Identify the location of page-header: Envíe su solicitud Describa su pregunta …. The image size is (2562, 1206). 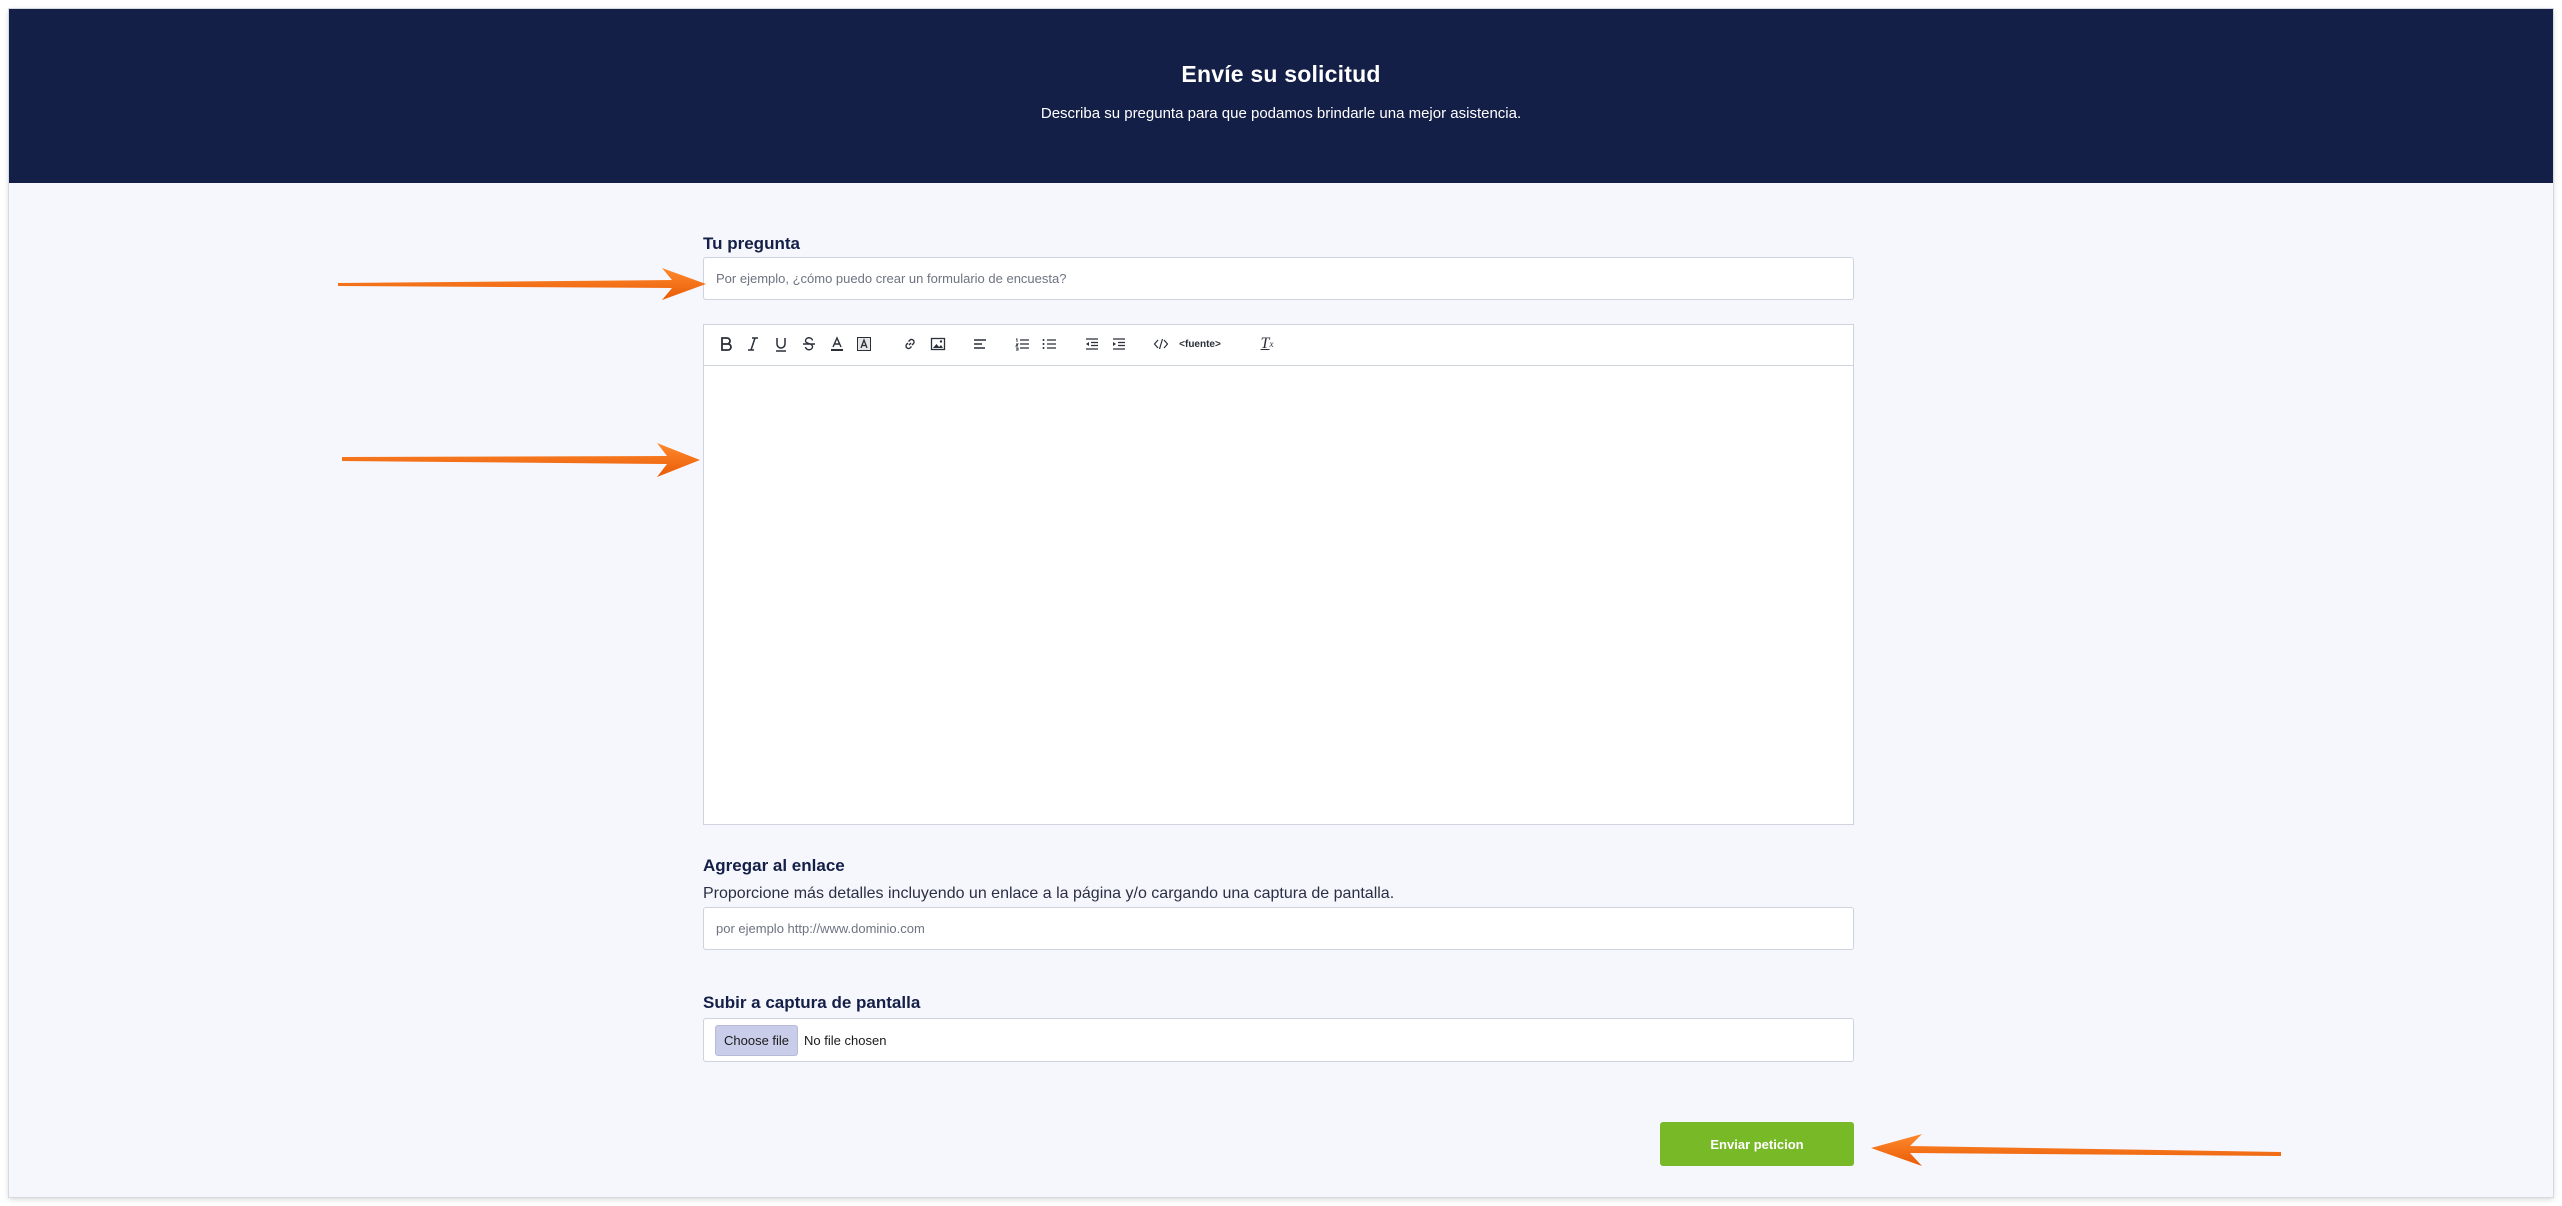
(1281, 96).